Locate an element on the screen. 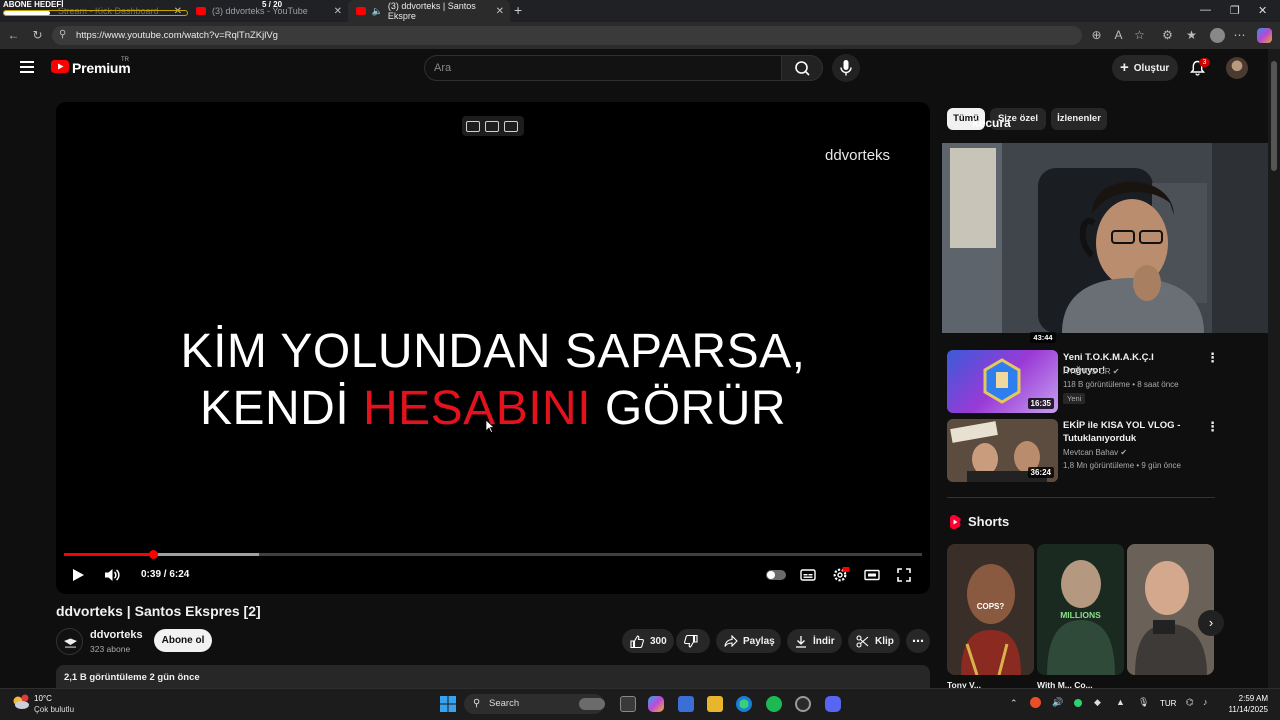  progress-played is located at coordinates (109, 554).